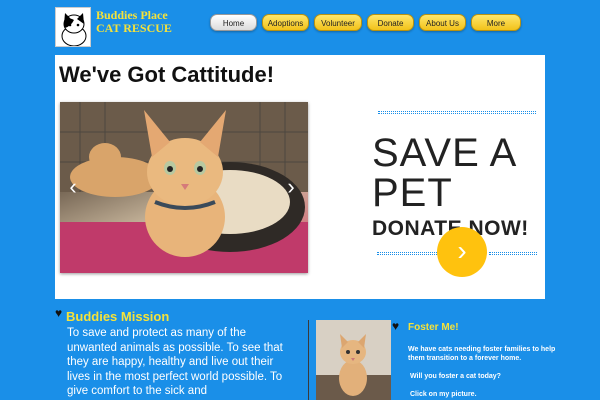 This screenshot has width=600, height=400. Describe the element at coordinates (412, 193) in the screenshot. I see `promo-line2: PET` at that location.